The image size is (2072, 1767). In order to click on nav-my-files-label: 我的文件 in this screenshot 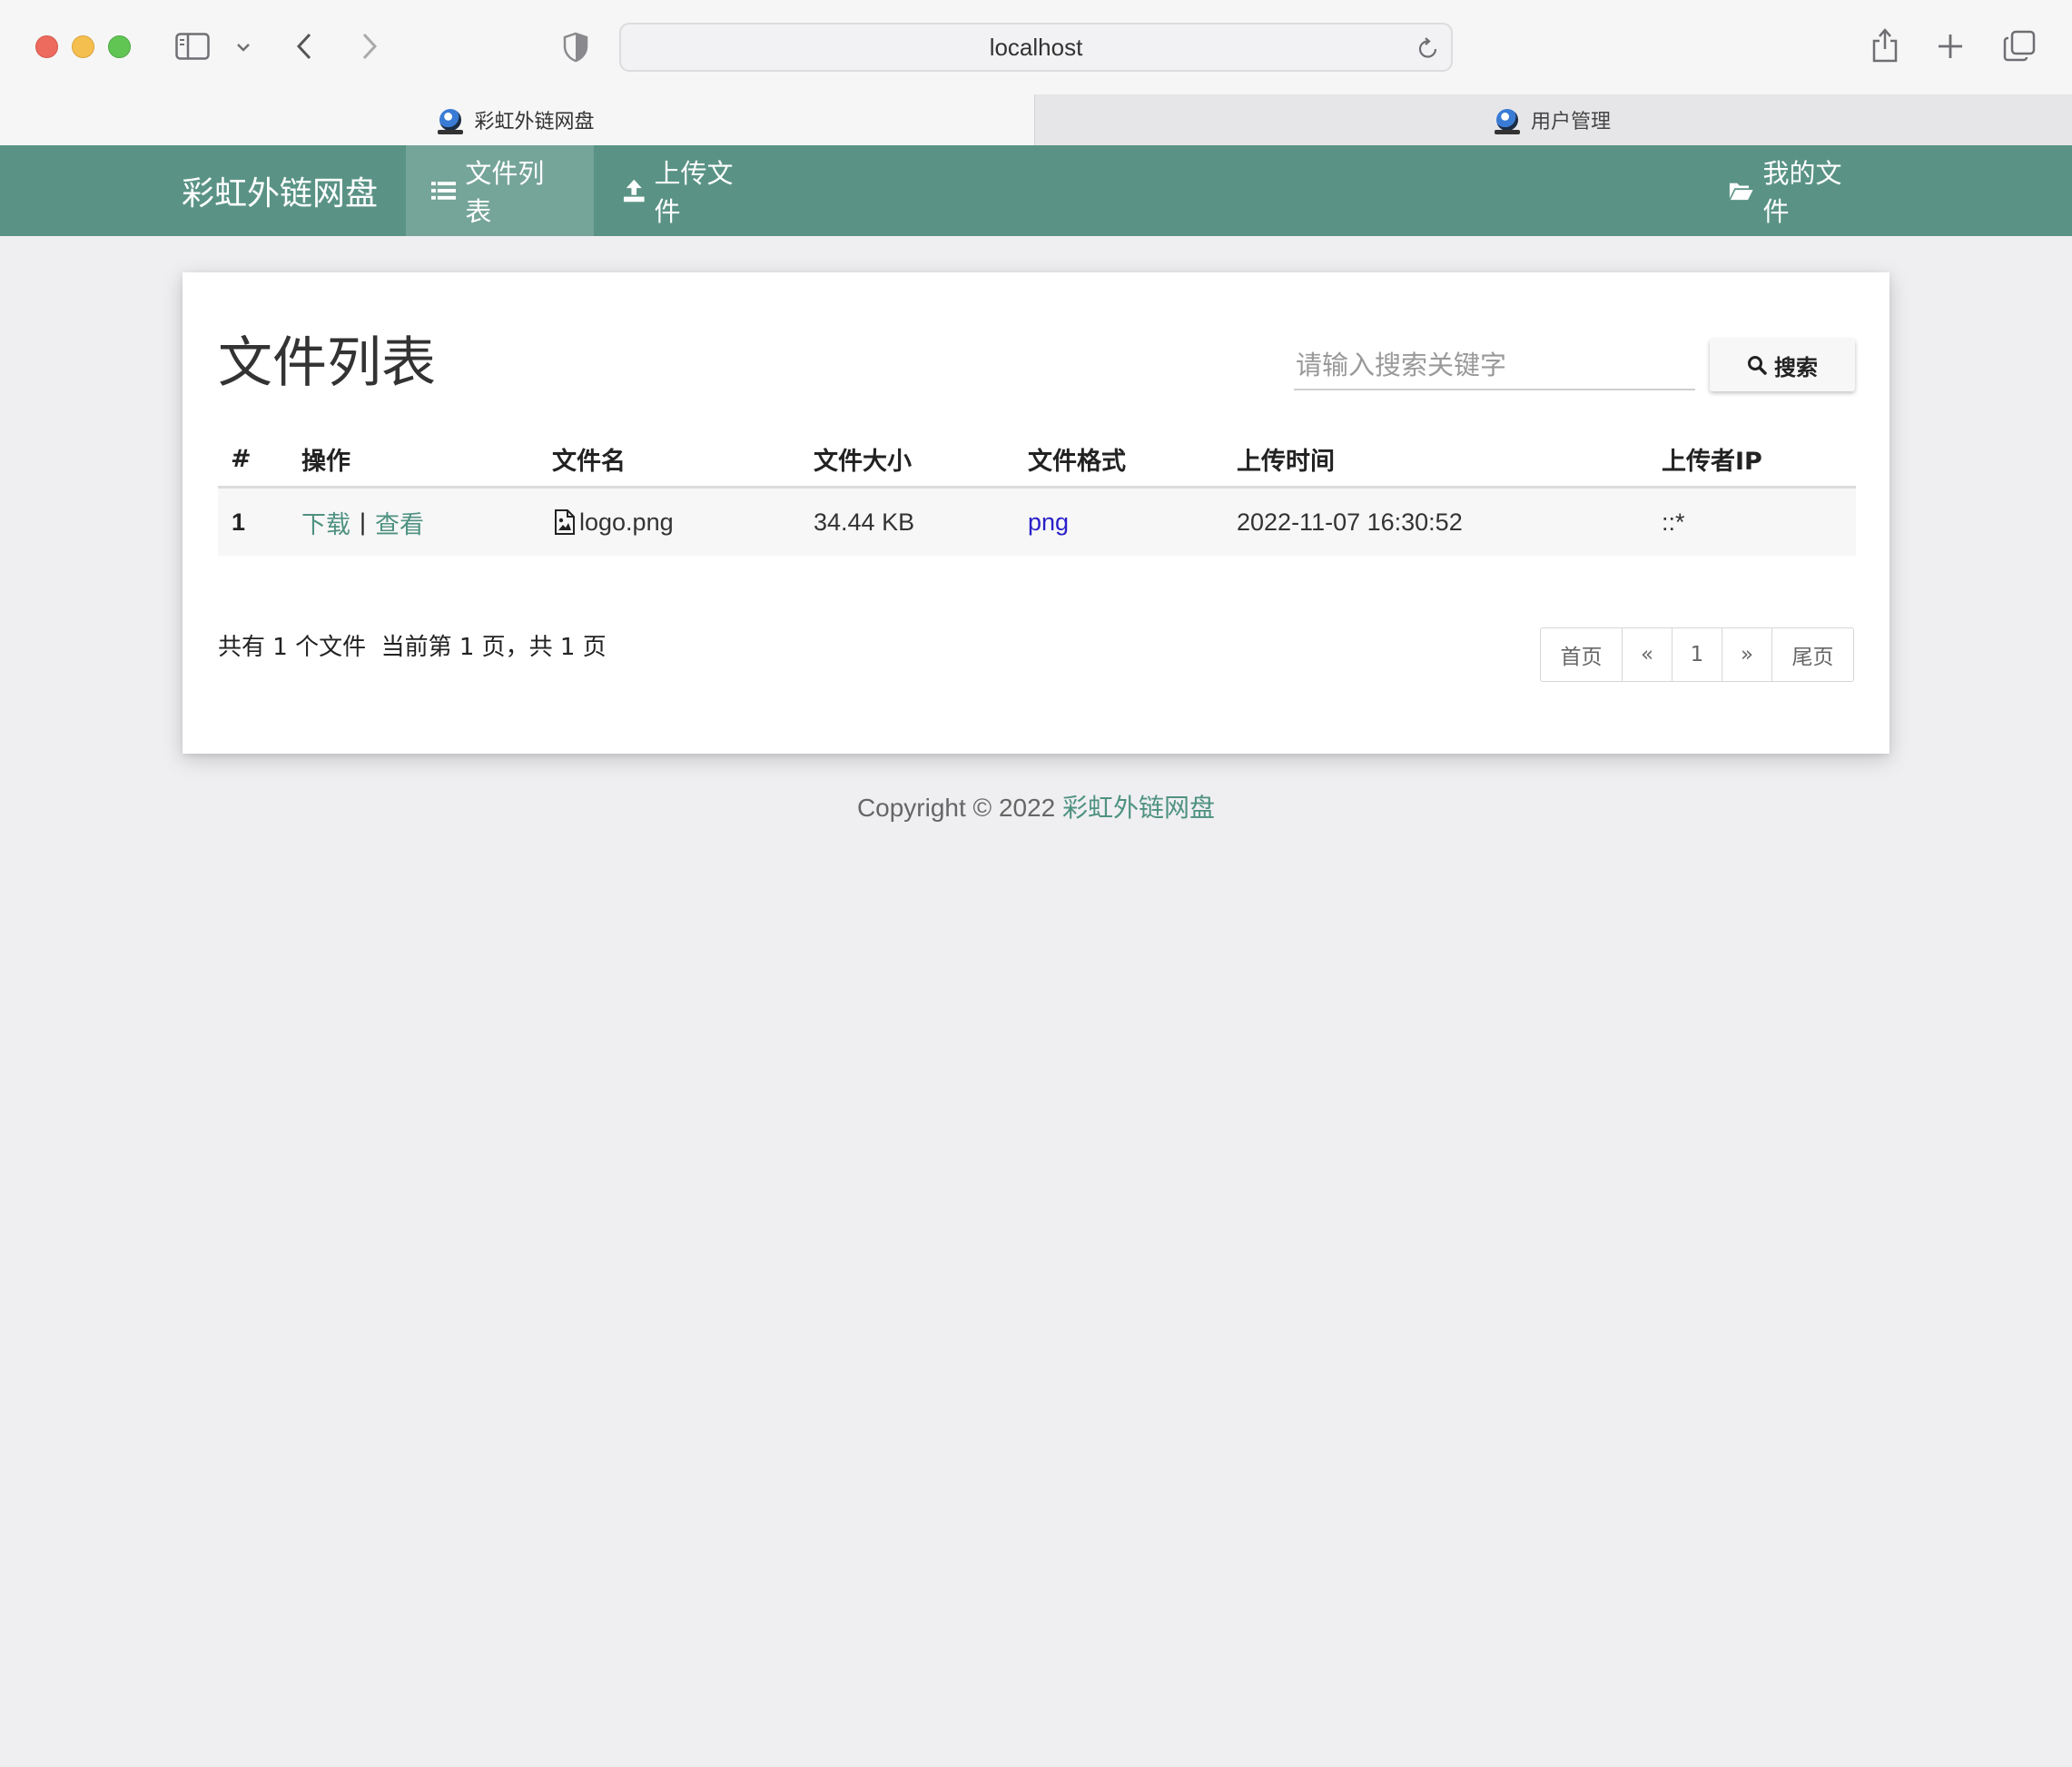, I will do `click(1802, 192)`.